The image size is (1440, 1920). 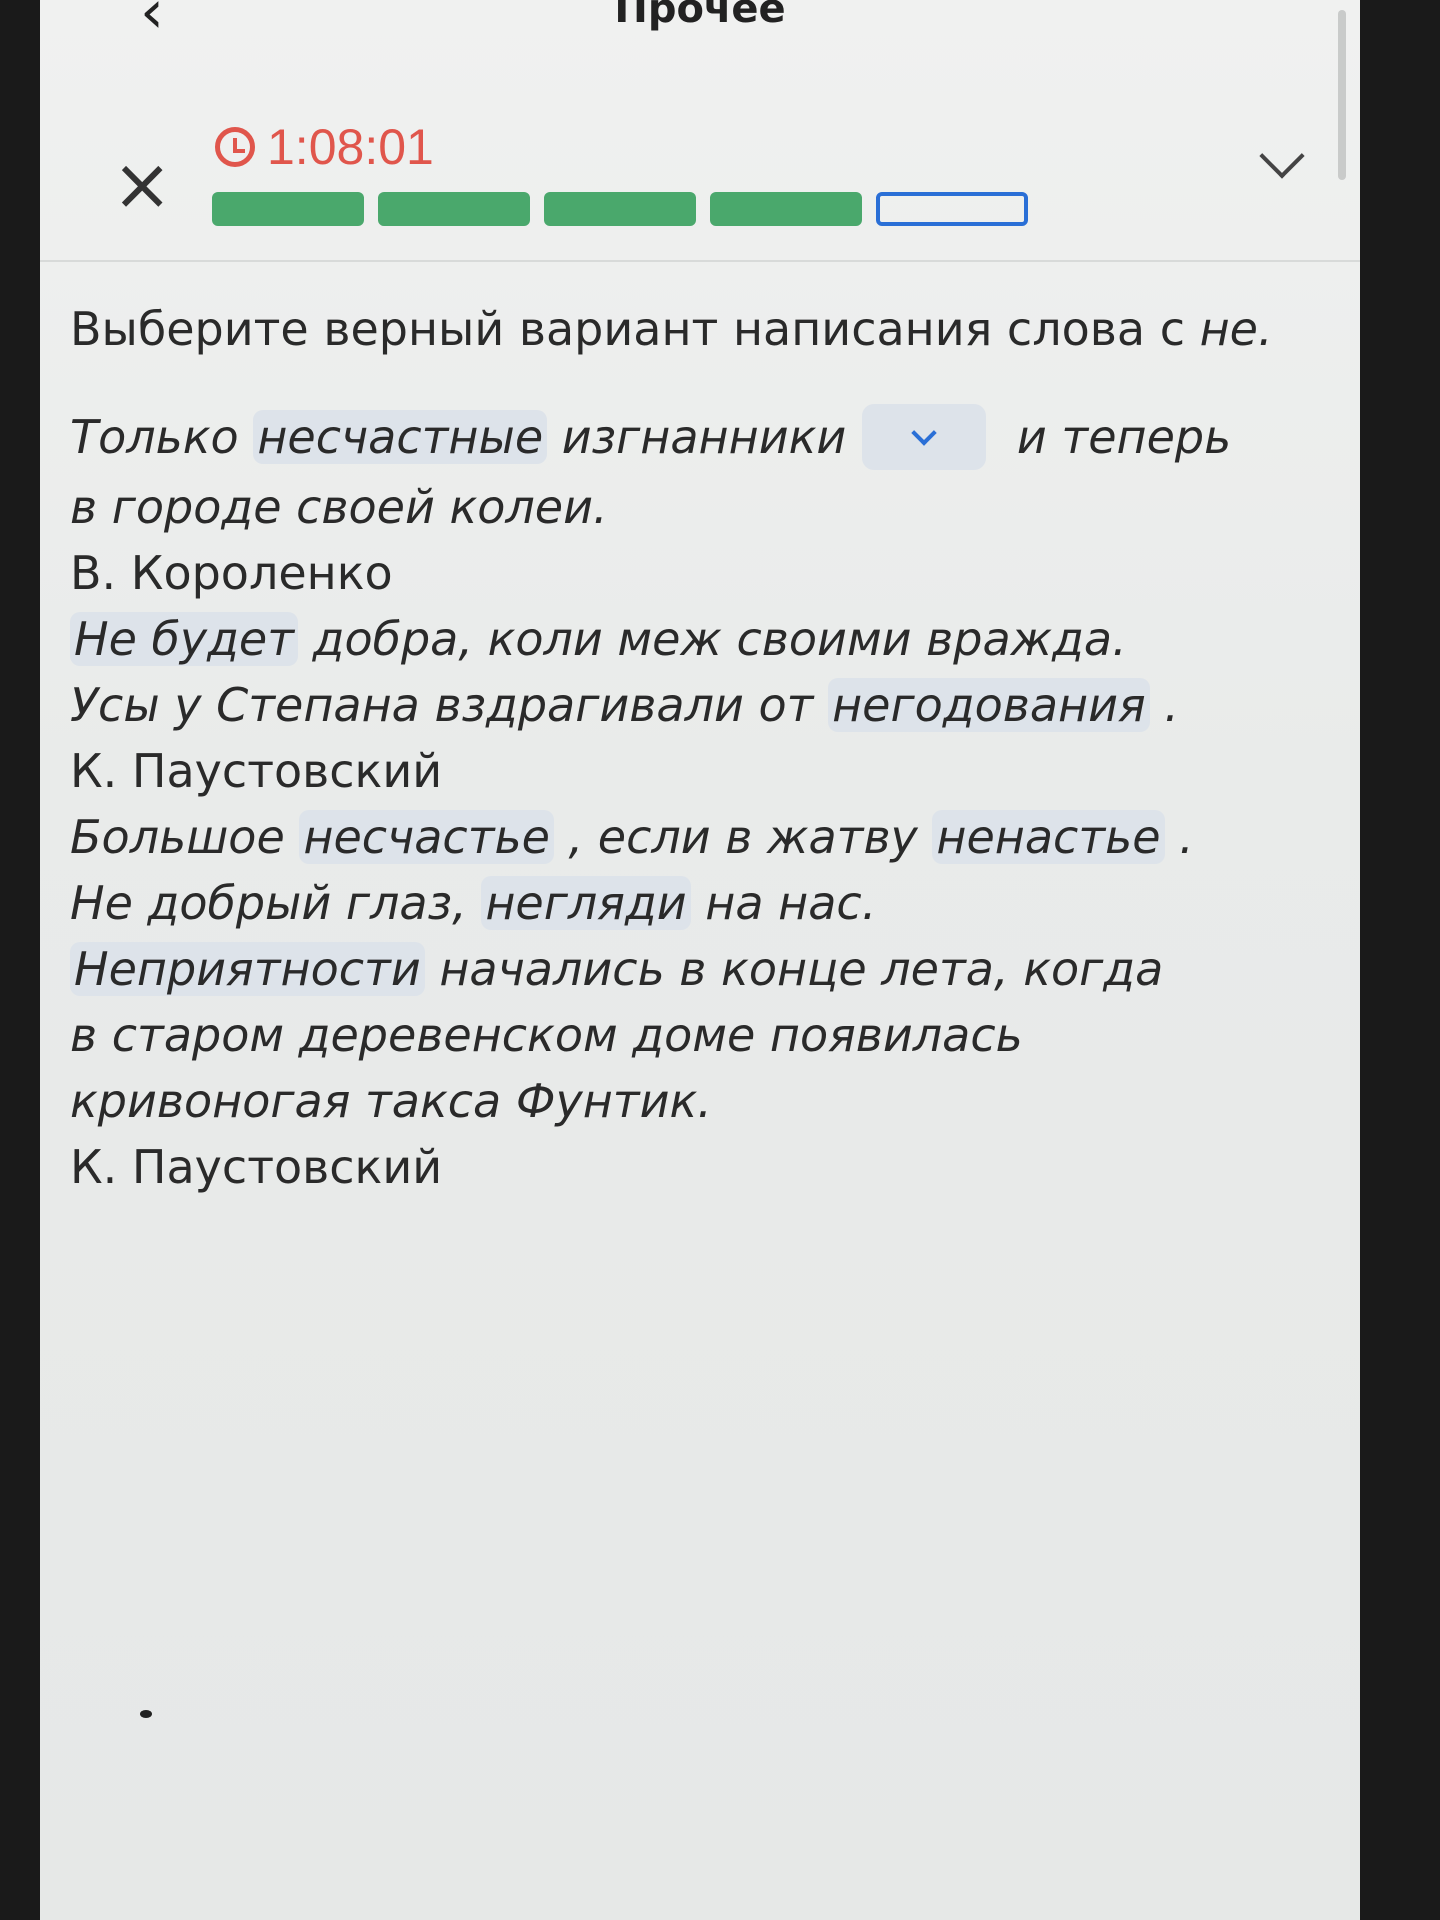 I want to click on highlighted-word: несчастье, so click(x=426, y=836).